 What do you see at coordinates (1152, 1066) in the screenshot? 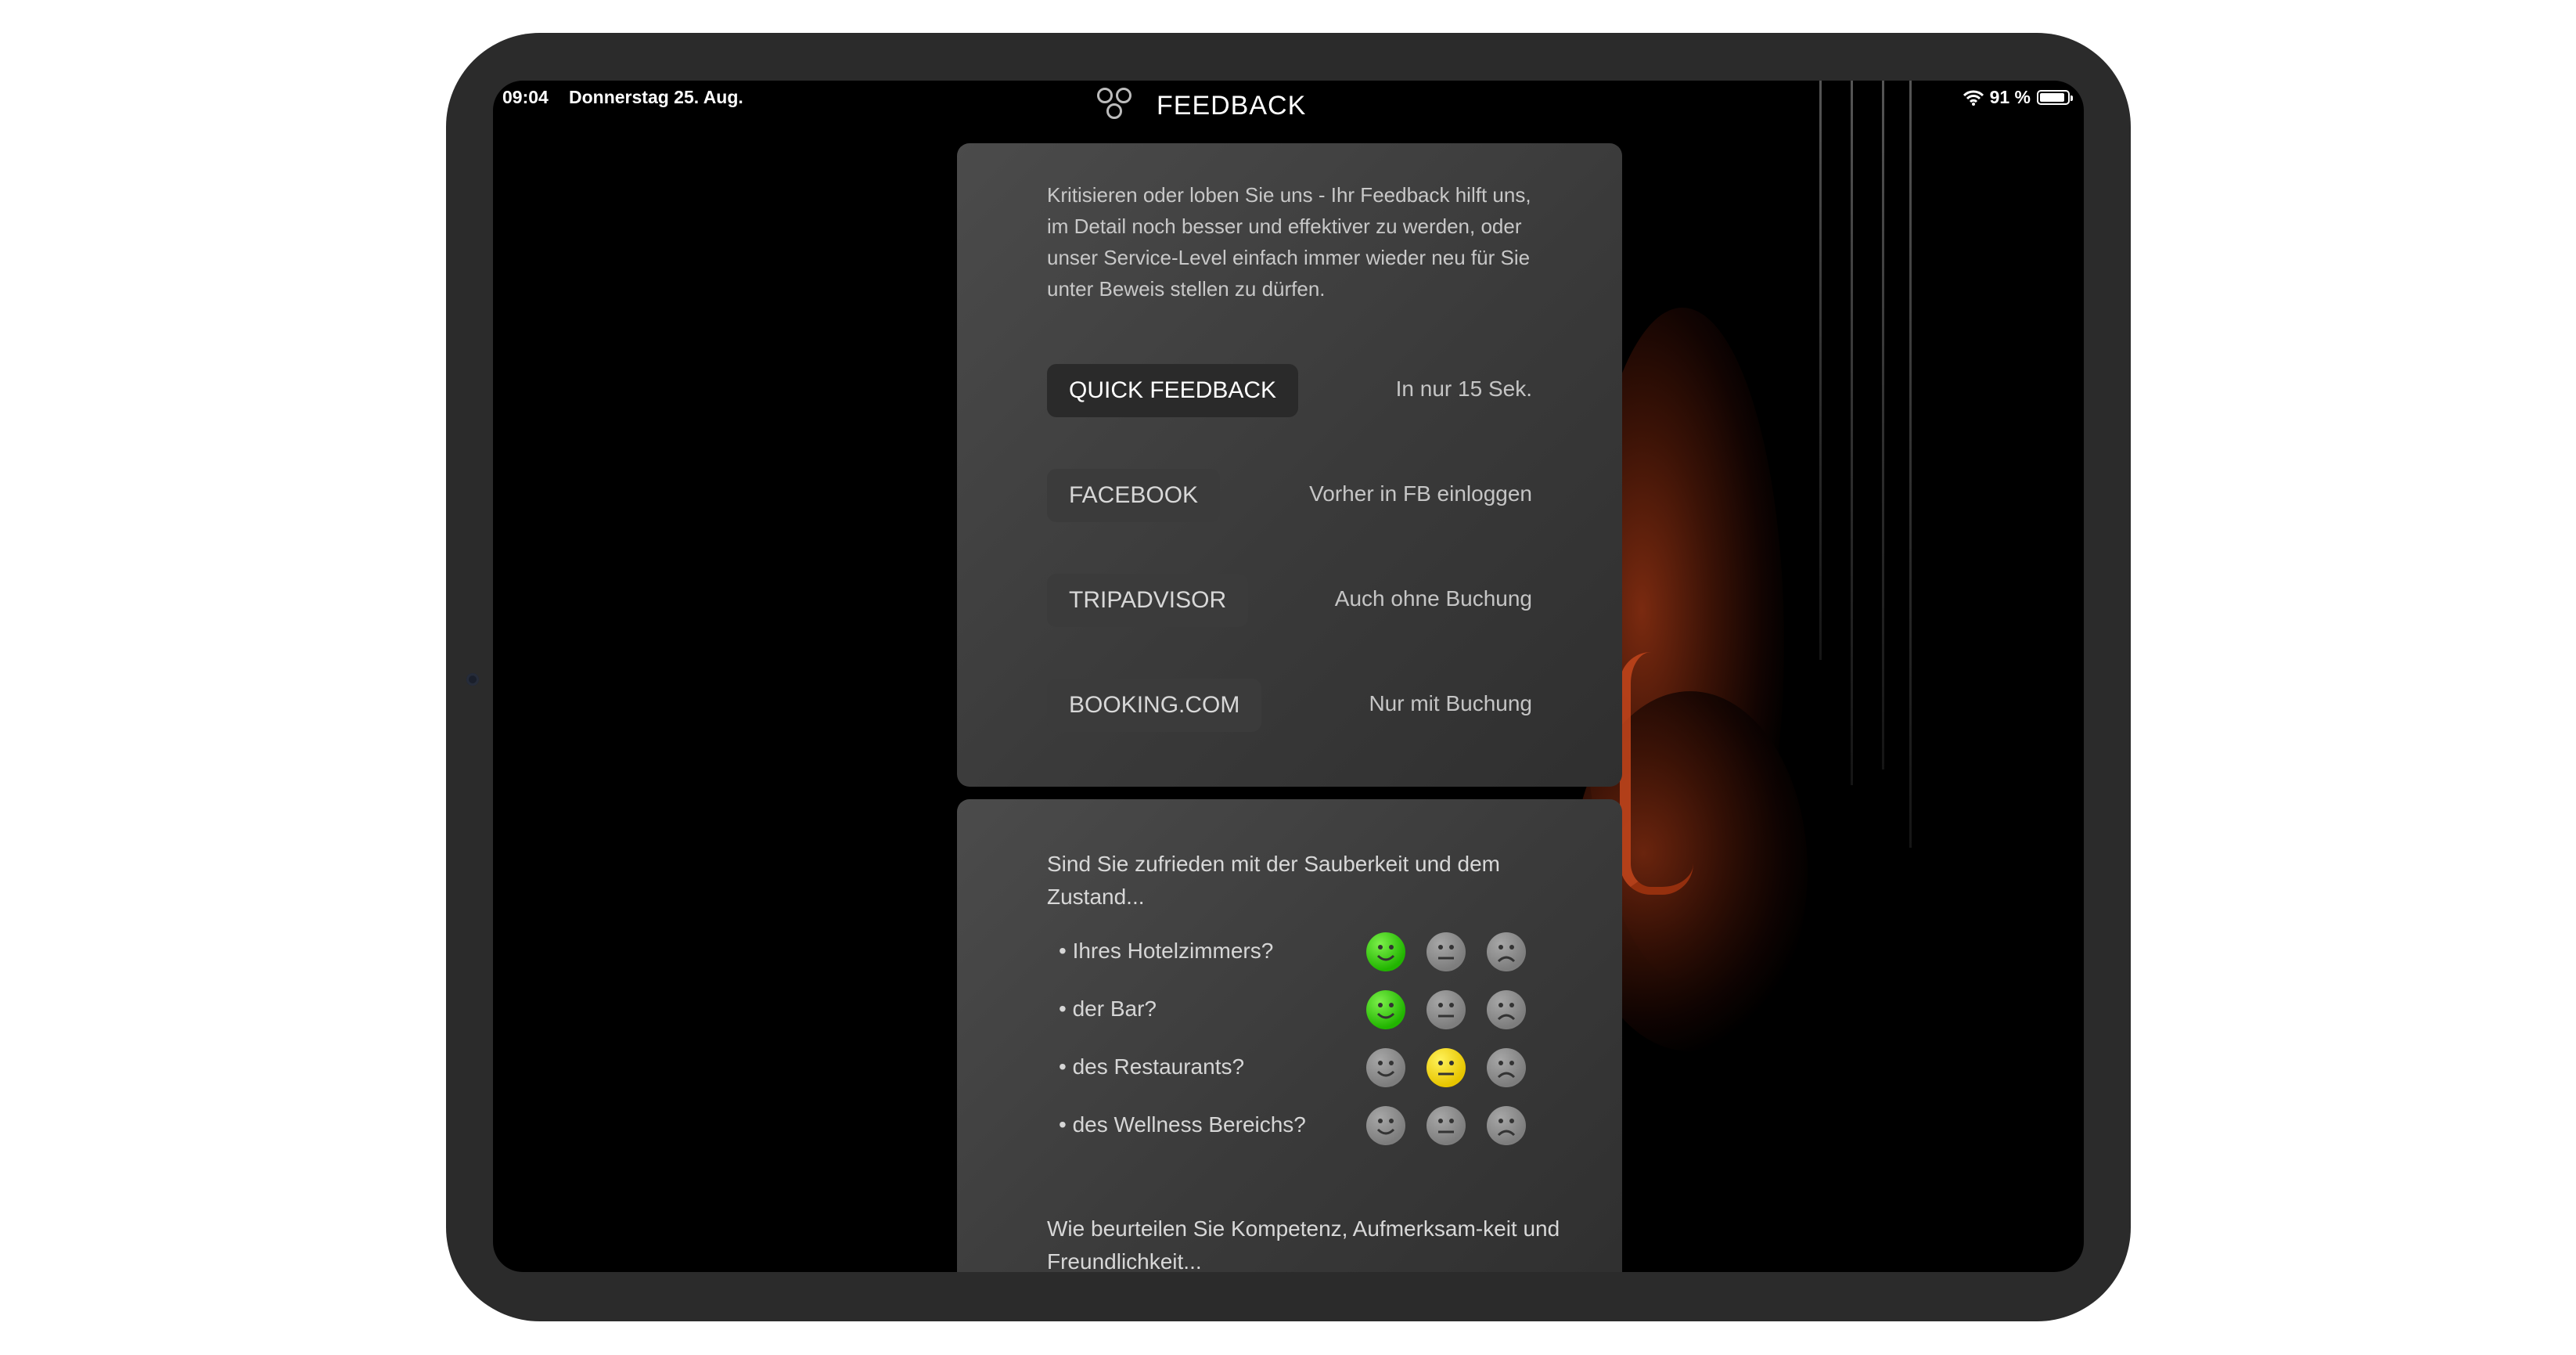
I see `survey-item-label: • des Restaurants?` at bounding box center [1152, 1066].